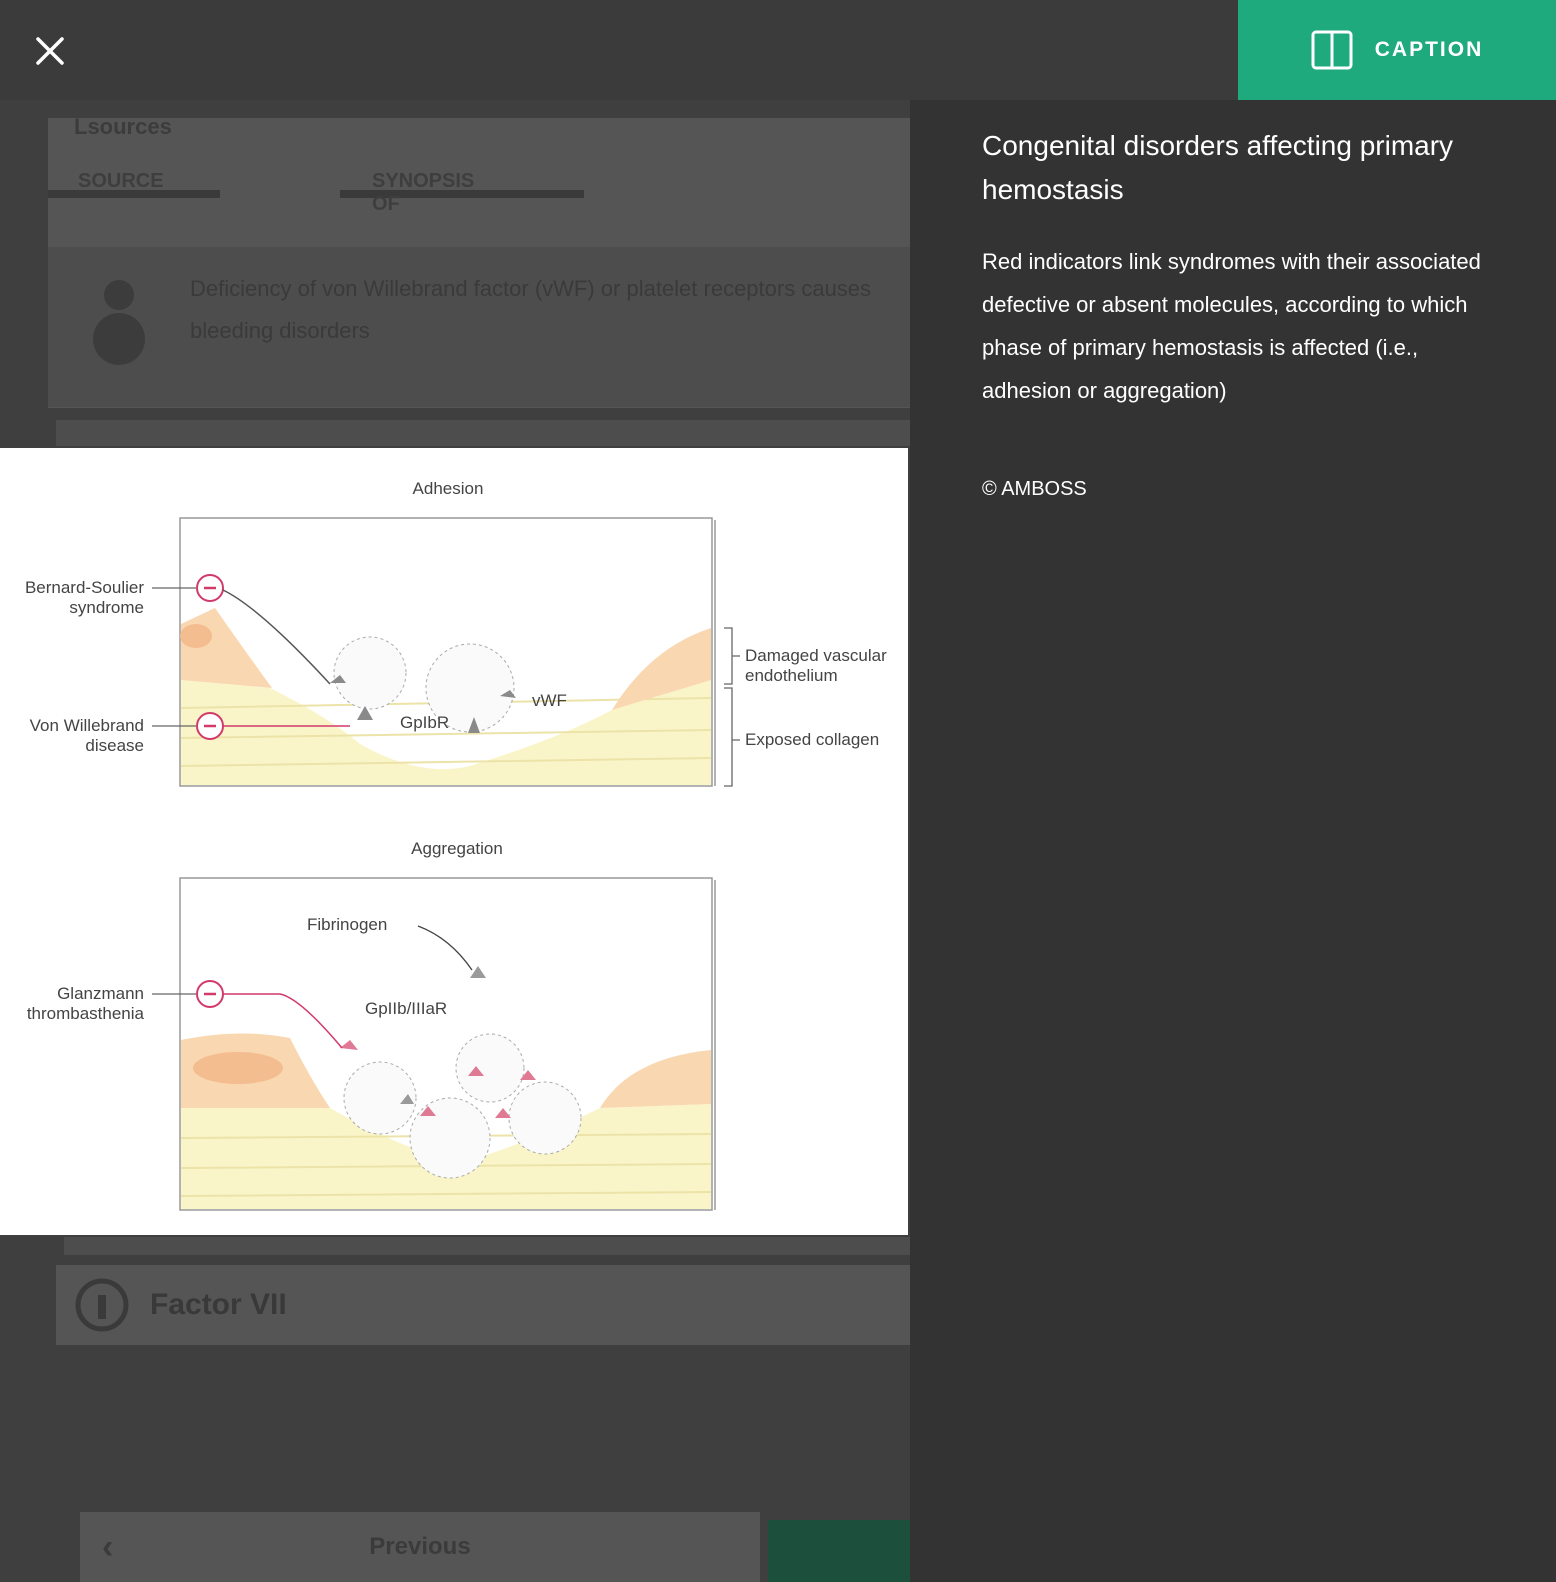 The image size is (1556, 1582). What do you see at coordinates (218, 1304) in the screenshot?
I see `background-factor-title: Factor VII` at bounding box center [218, 1304].